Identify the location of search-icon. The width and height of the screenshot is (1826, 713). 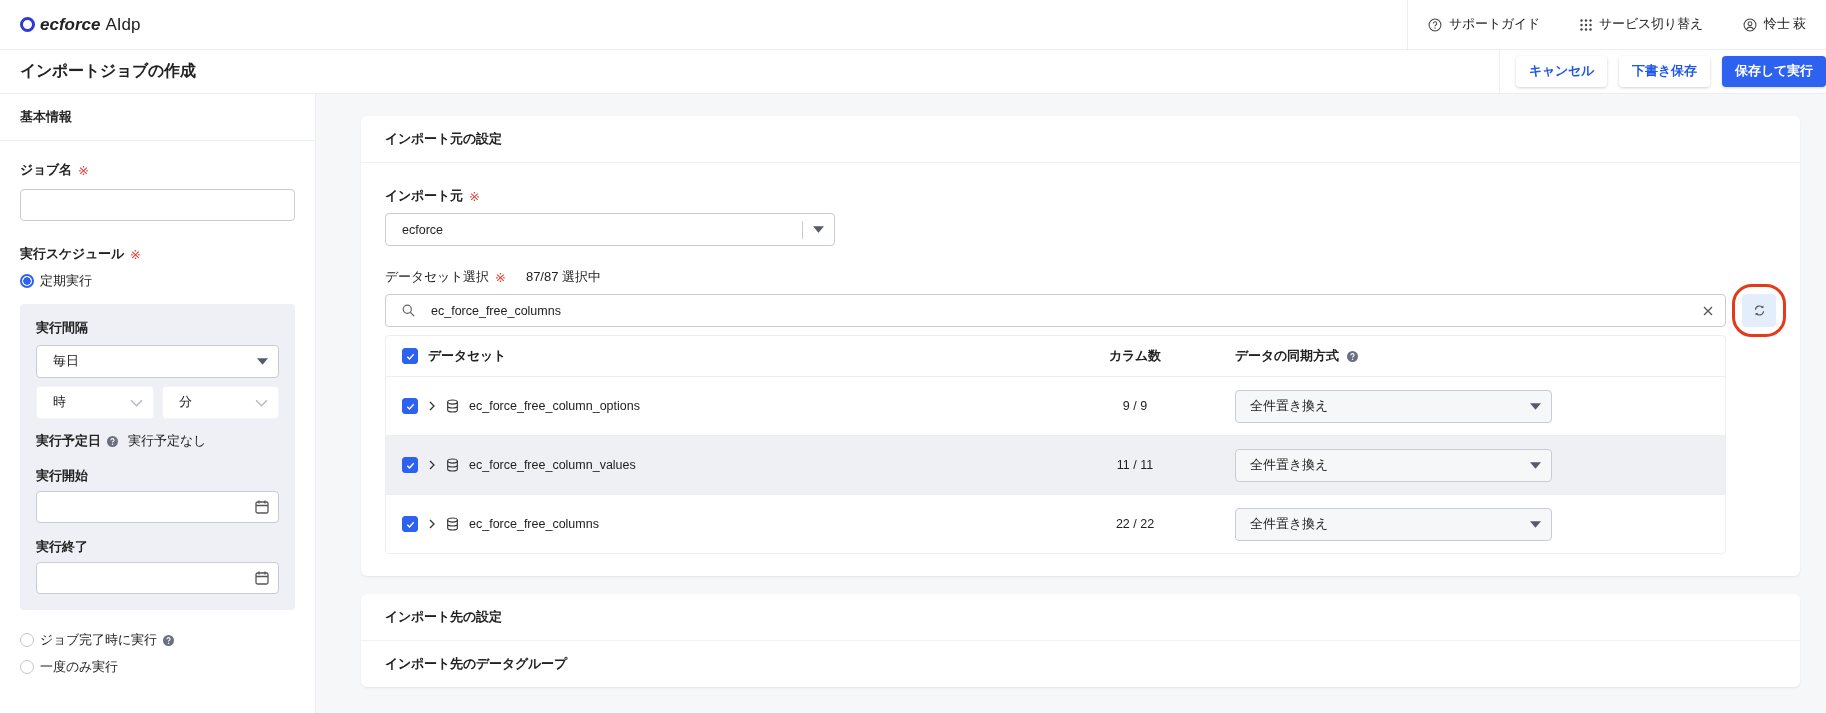
(408, 310).